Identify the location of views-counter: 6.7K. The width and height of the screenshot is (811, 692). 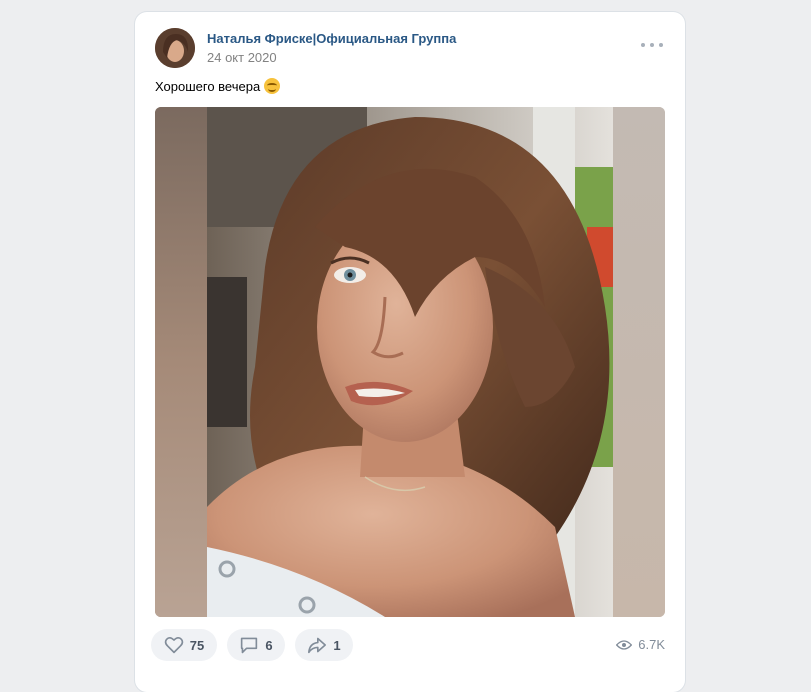
(640, 644).